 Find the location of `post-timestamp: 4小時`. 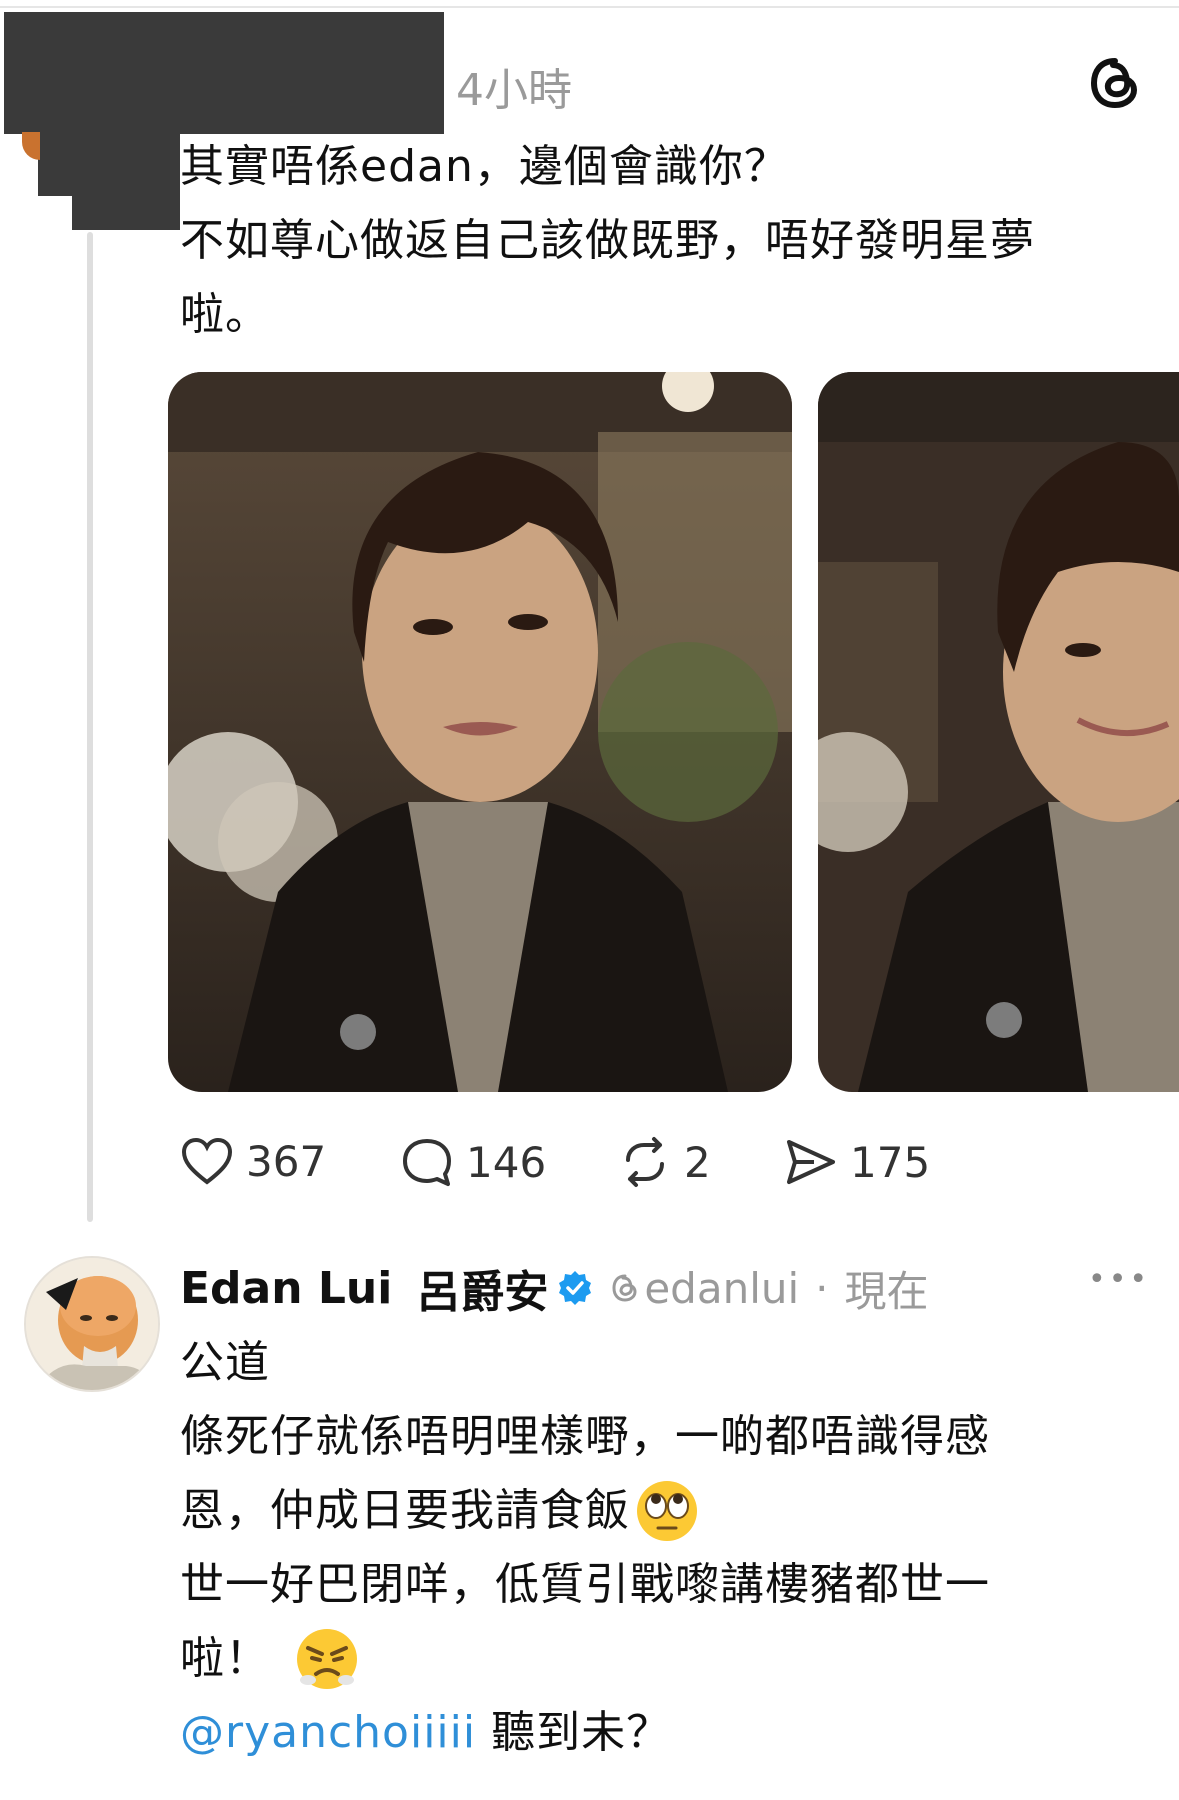

post-timestamp: 4小時 is located at coordinates (514, 90).